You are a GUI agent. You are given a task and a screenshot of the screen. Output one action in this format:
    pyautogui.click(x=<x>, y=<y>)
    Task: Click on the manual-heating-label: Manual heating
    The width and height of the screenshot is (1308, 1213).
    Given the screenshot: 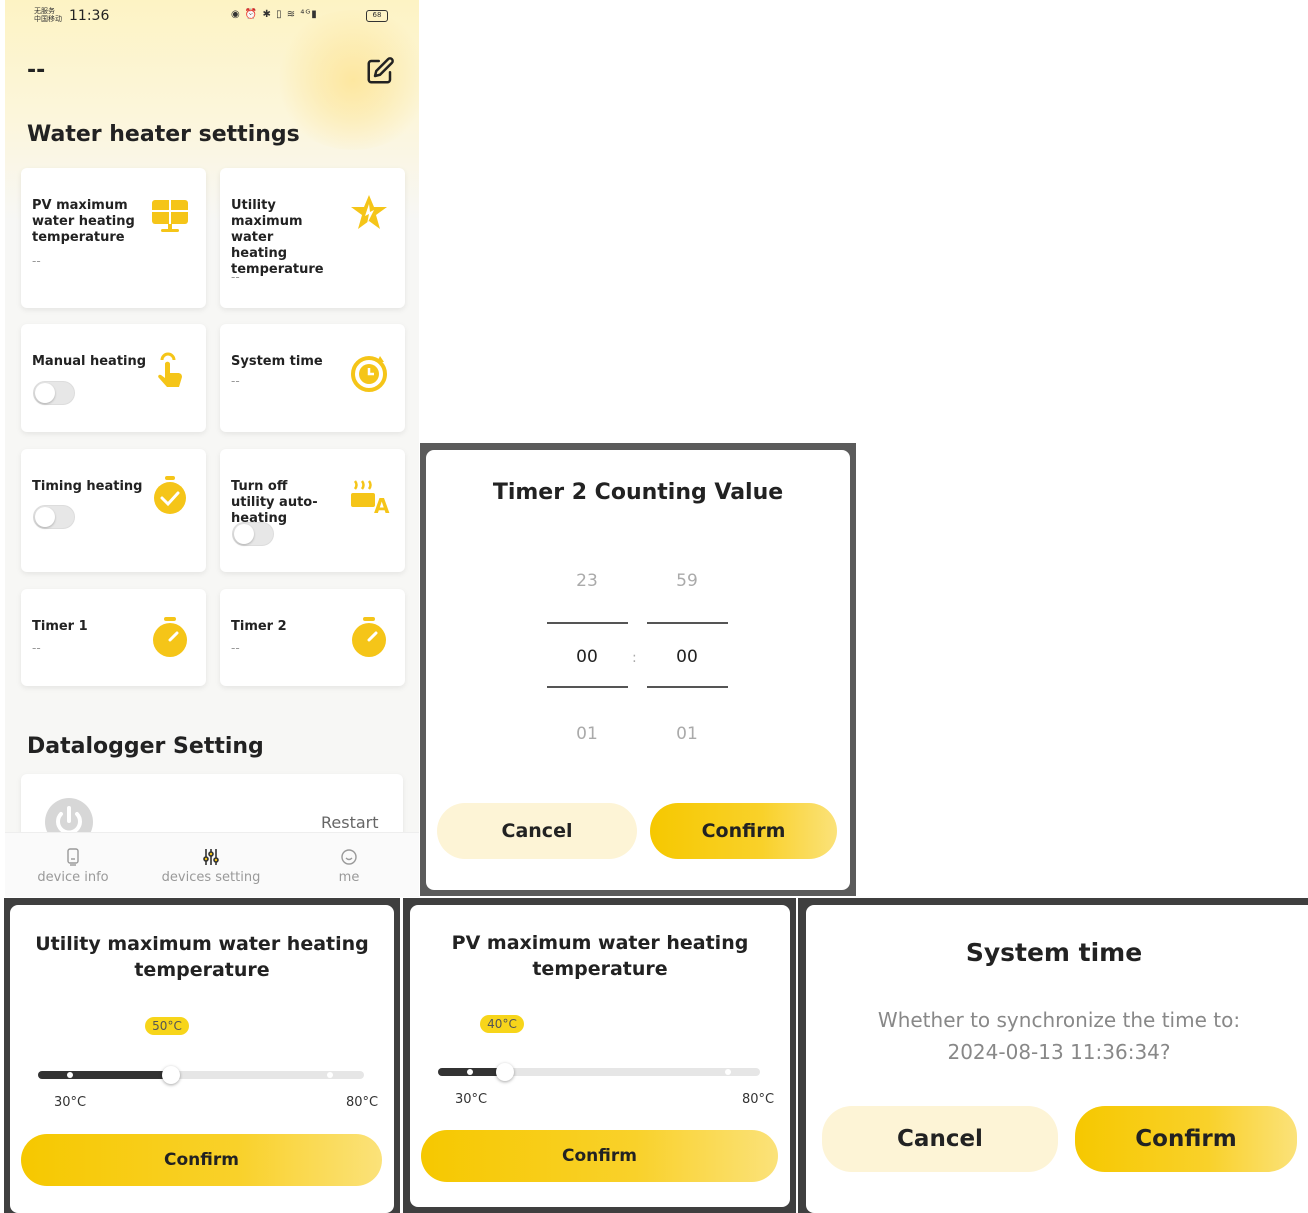 What is the action you would take?
    pyautogui.click(x=89, y=361)
    